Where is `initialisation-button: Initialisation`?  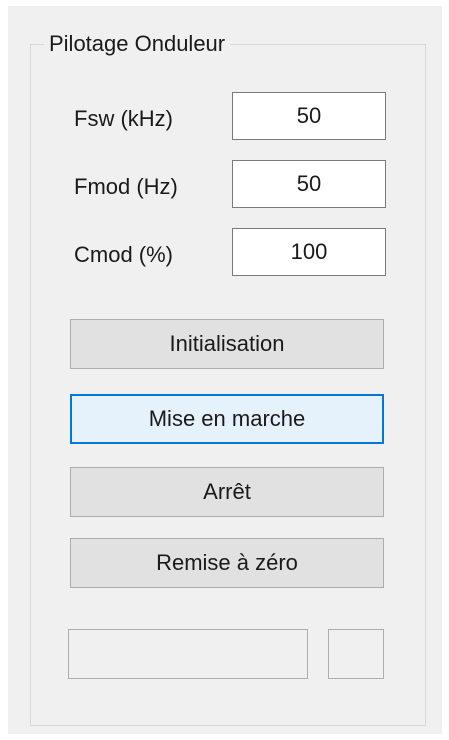 initialisation-button: Initialisation is located at coordinates (227, 344).